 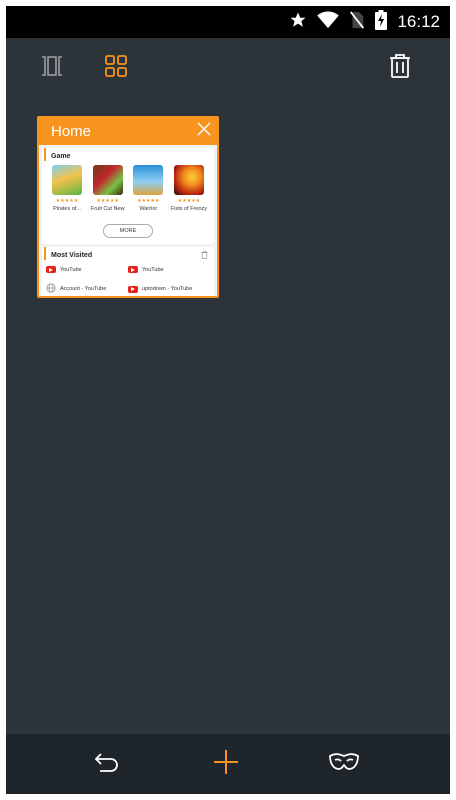 What do you see at coordinates (169, 289) in the screenshot?
I see `visited-item: uptodown - YouTube` at bounding box center [169, 289].